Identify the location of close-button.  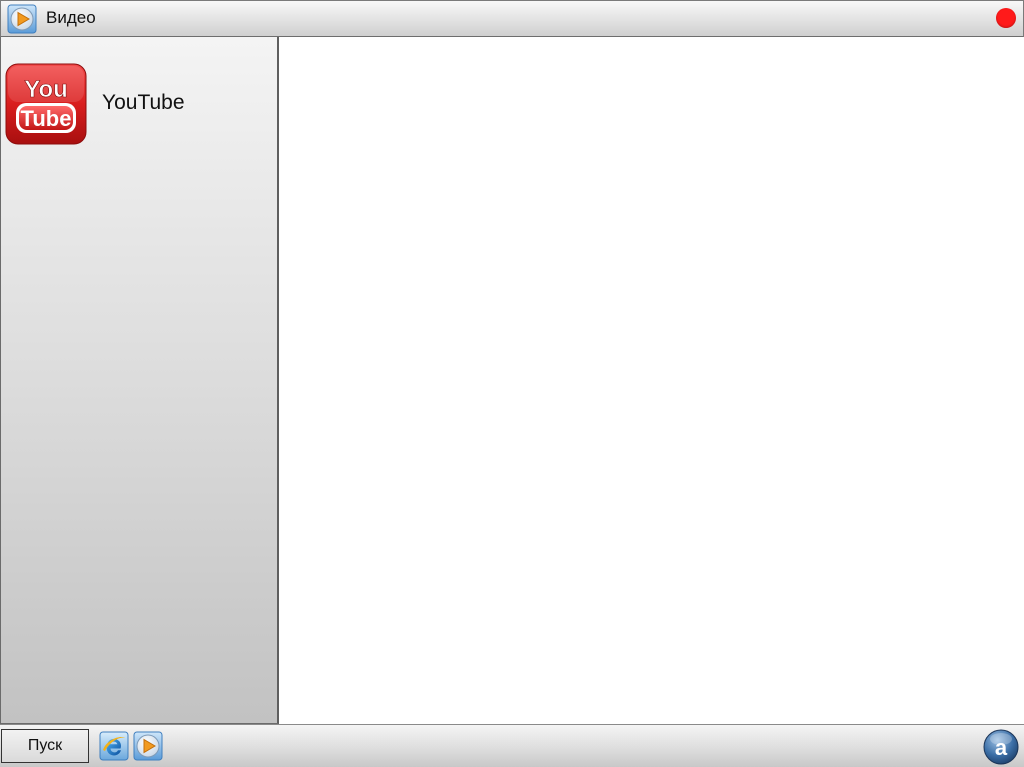
(1006, 18).